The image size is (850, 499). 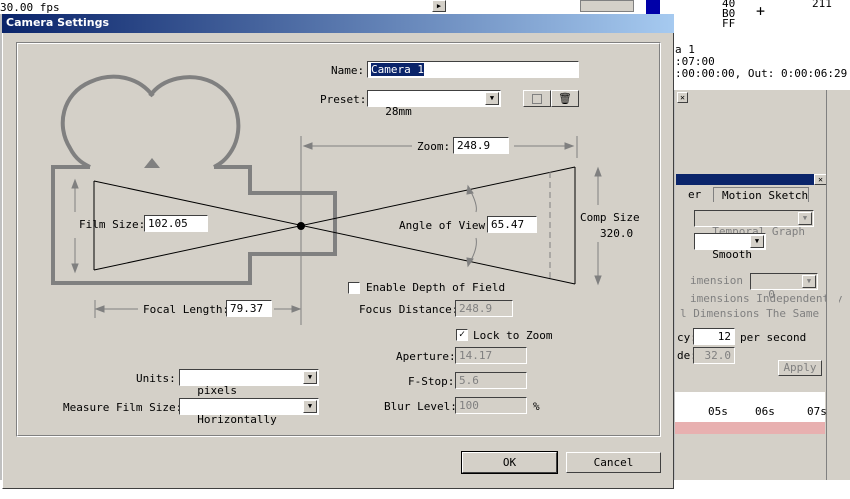 What do you see at coordinates (536, 406) in the screenshot?
I see `blur-level-unit: %` at bounding box center [536, 406].